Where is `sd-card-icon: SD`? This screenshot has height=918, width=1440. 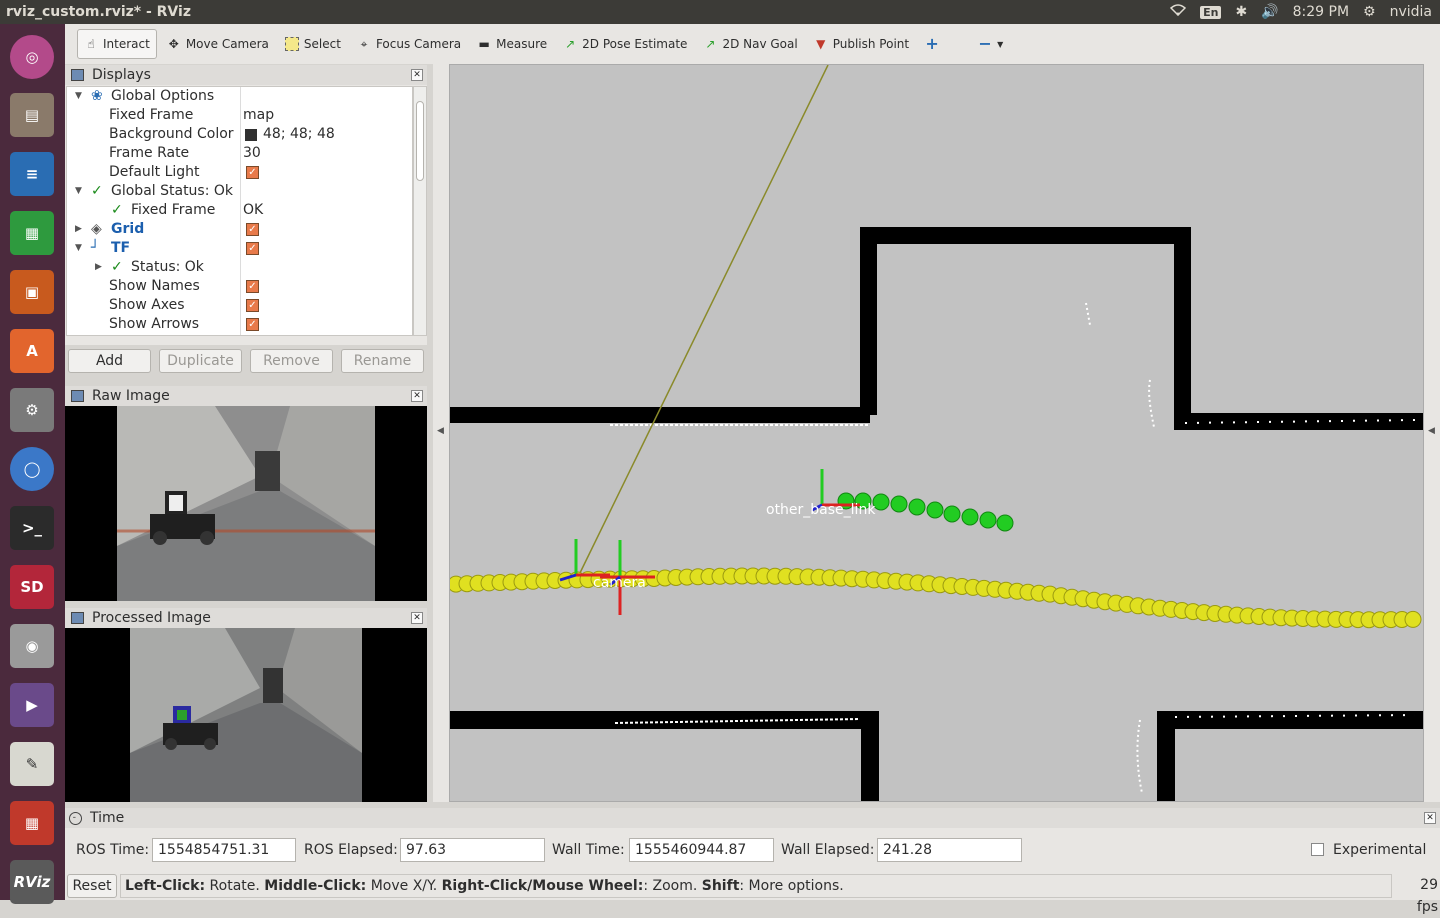 sd-card-icon: SD is located at coordinates (32, 587).